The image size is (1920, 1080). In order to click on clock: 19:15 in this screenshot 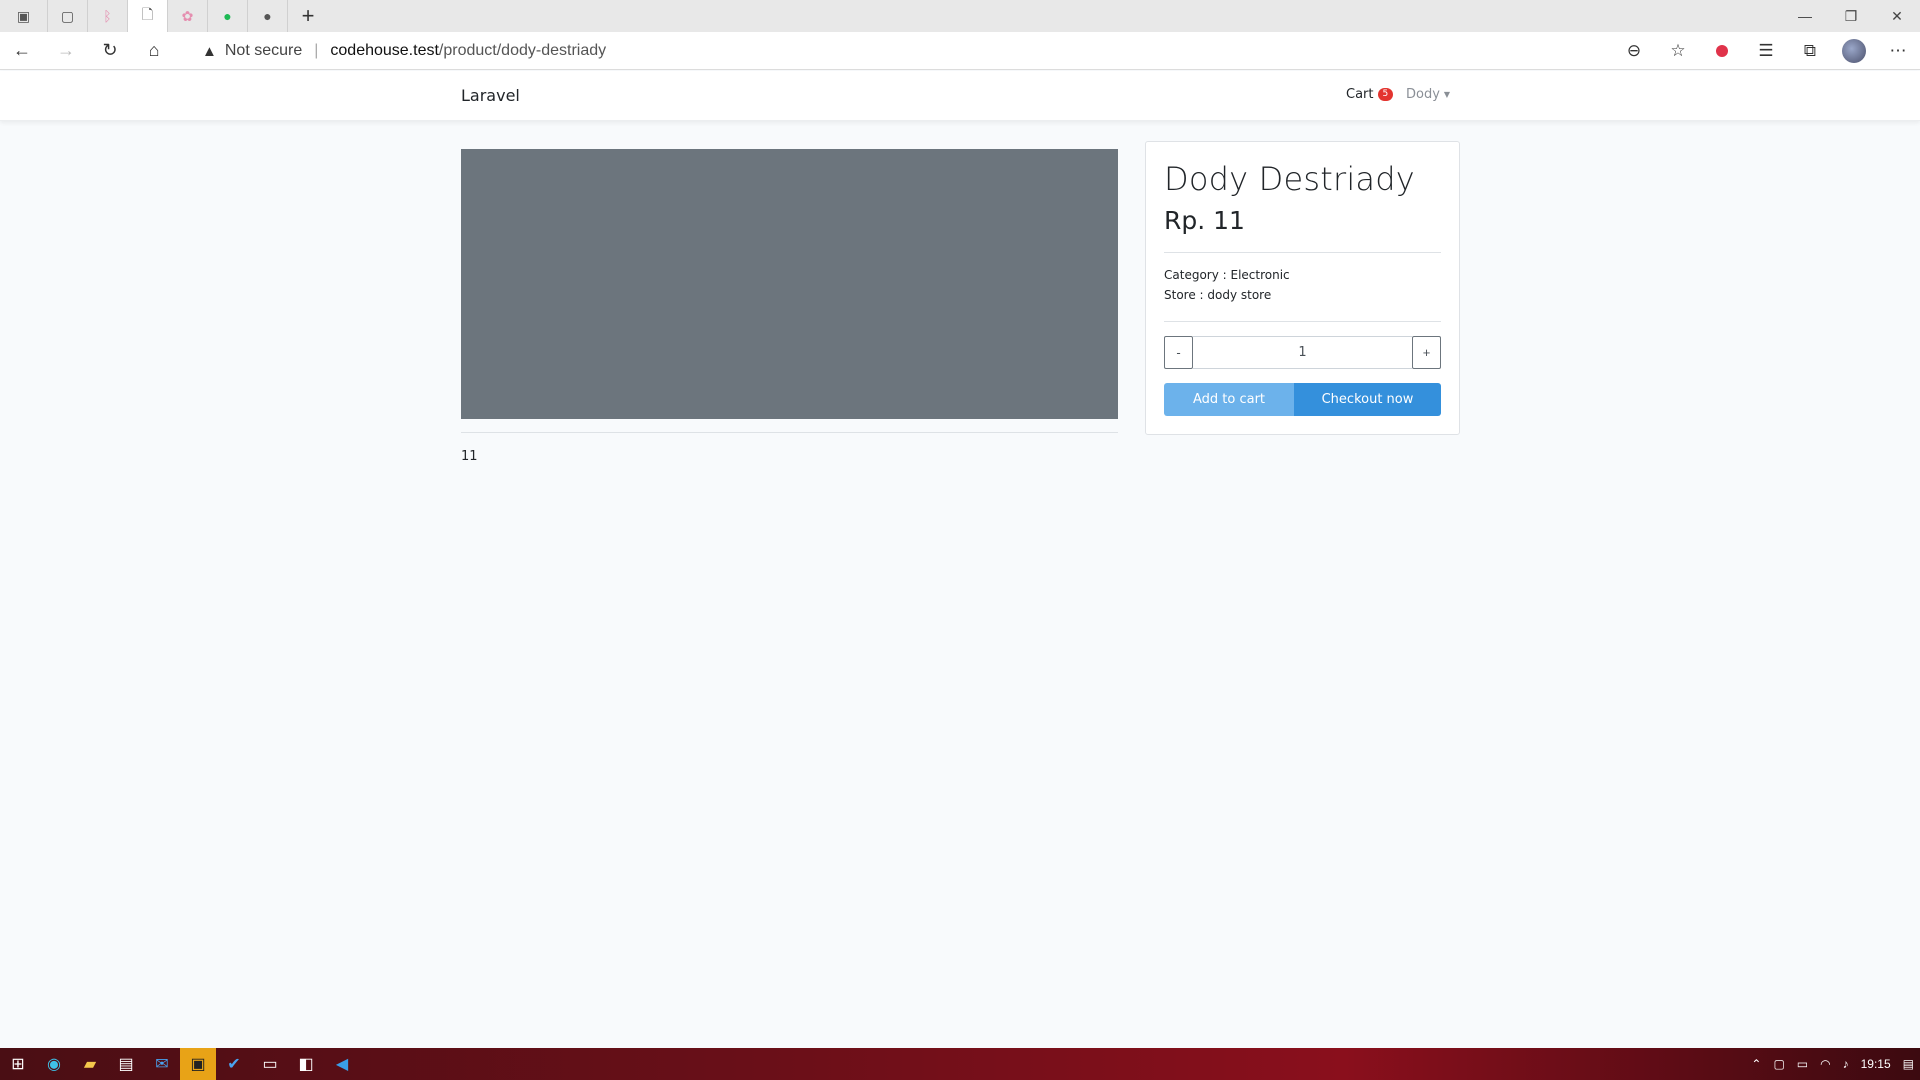, I will do `click(1876, 1064)`.